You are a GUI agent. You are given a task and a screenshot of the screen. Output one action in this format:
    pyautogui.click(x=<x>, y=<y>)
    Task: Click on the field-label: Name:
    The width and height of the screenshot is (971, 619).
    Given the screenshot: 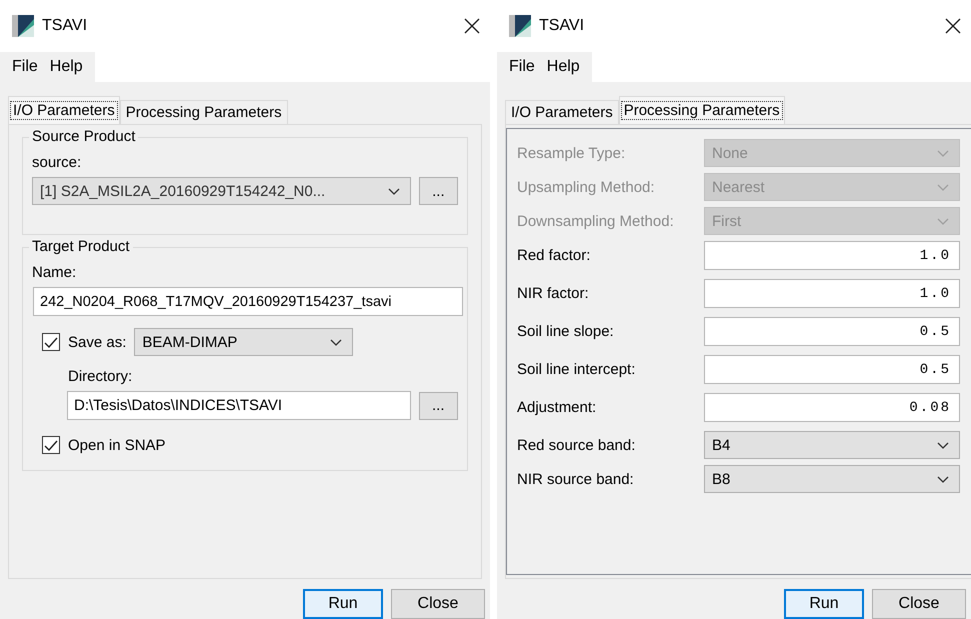 What is the action you would take?
    pyautogui.click(x=55, y=272)
    